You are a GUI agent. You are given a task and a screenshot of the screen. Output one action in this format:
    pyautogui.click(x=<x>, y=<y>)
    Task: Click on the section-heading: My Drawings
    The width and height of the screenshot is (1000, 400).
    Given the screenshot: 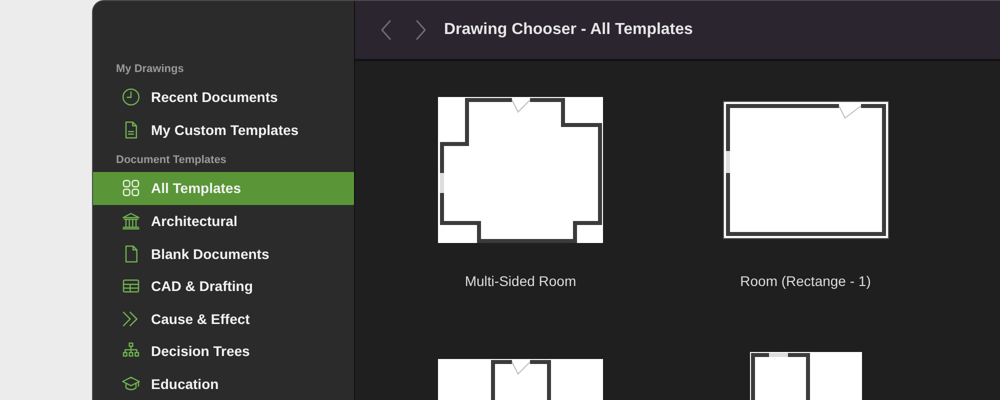 What is the action you would take?
    pyautogui.click(x=150, y=69)
    